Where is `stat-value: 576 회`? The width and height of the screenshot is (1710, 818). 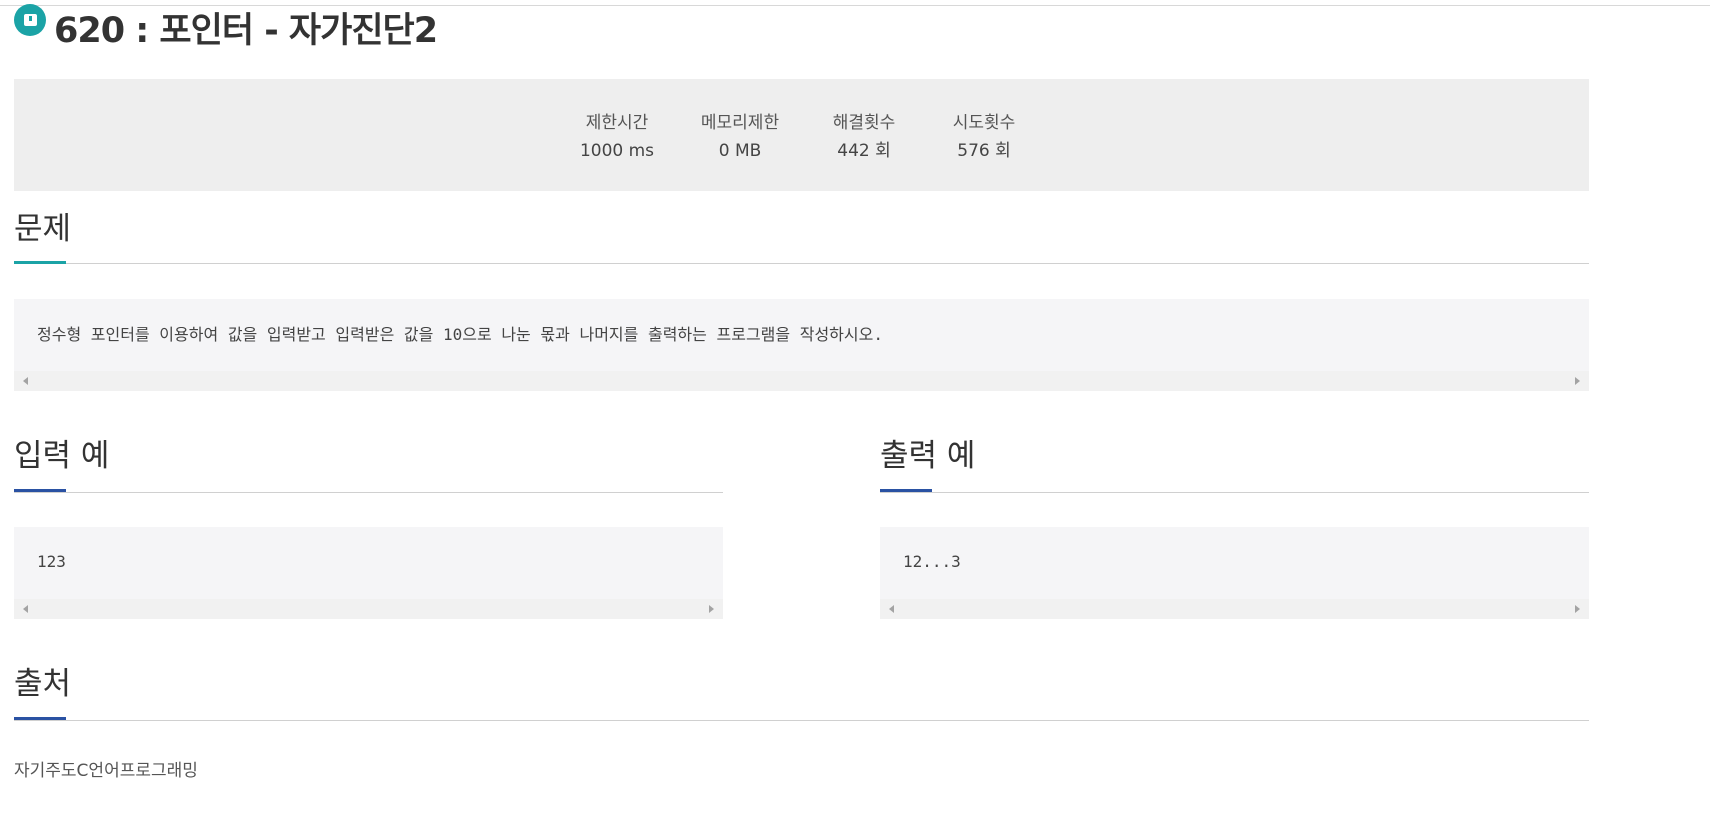
stat-value: 576 회 is located at coordinates (984, 151).